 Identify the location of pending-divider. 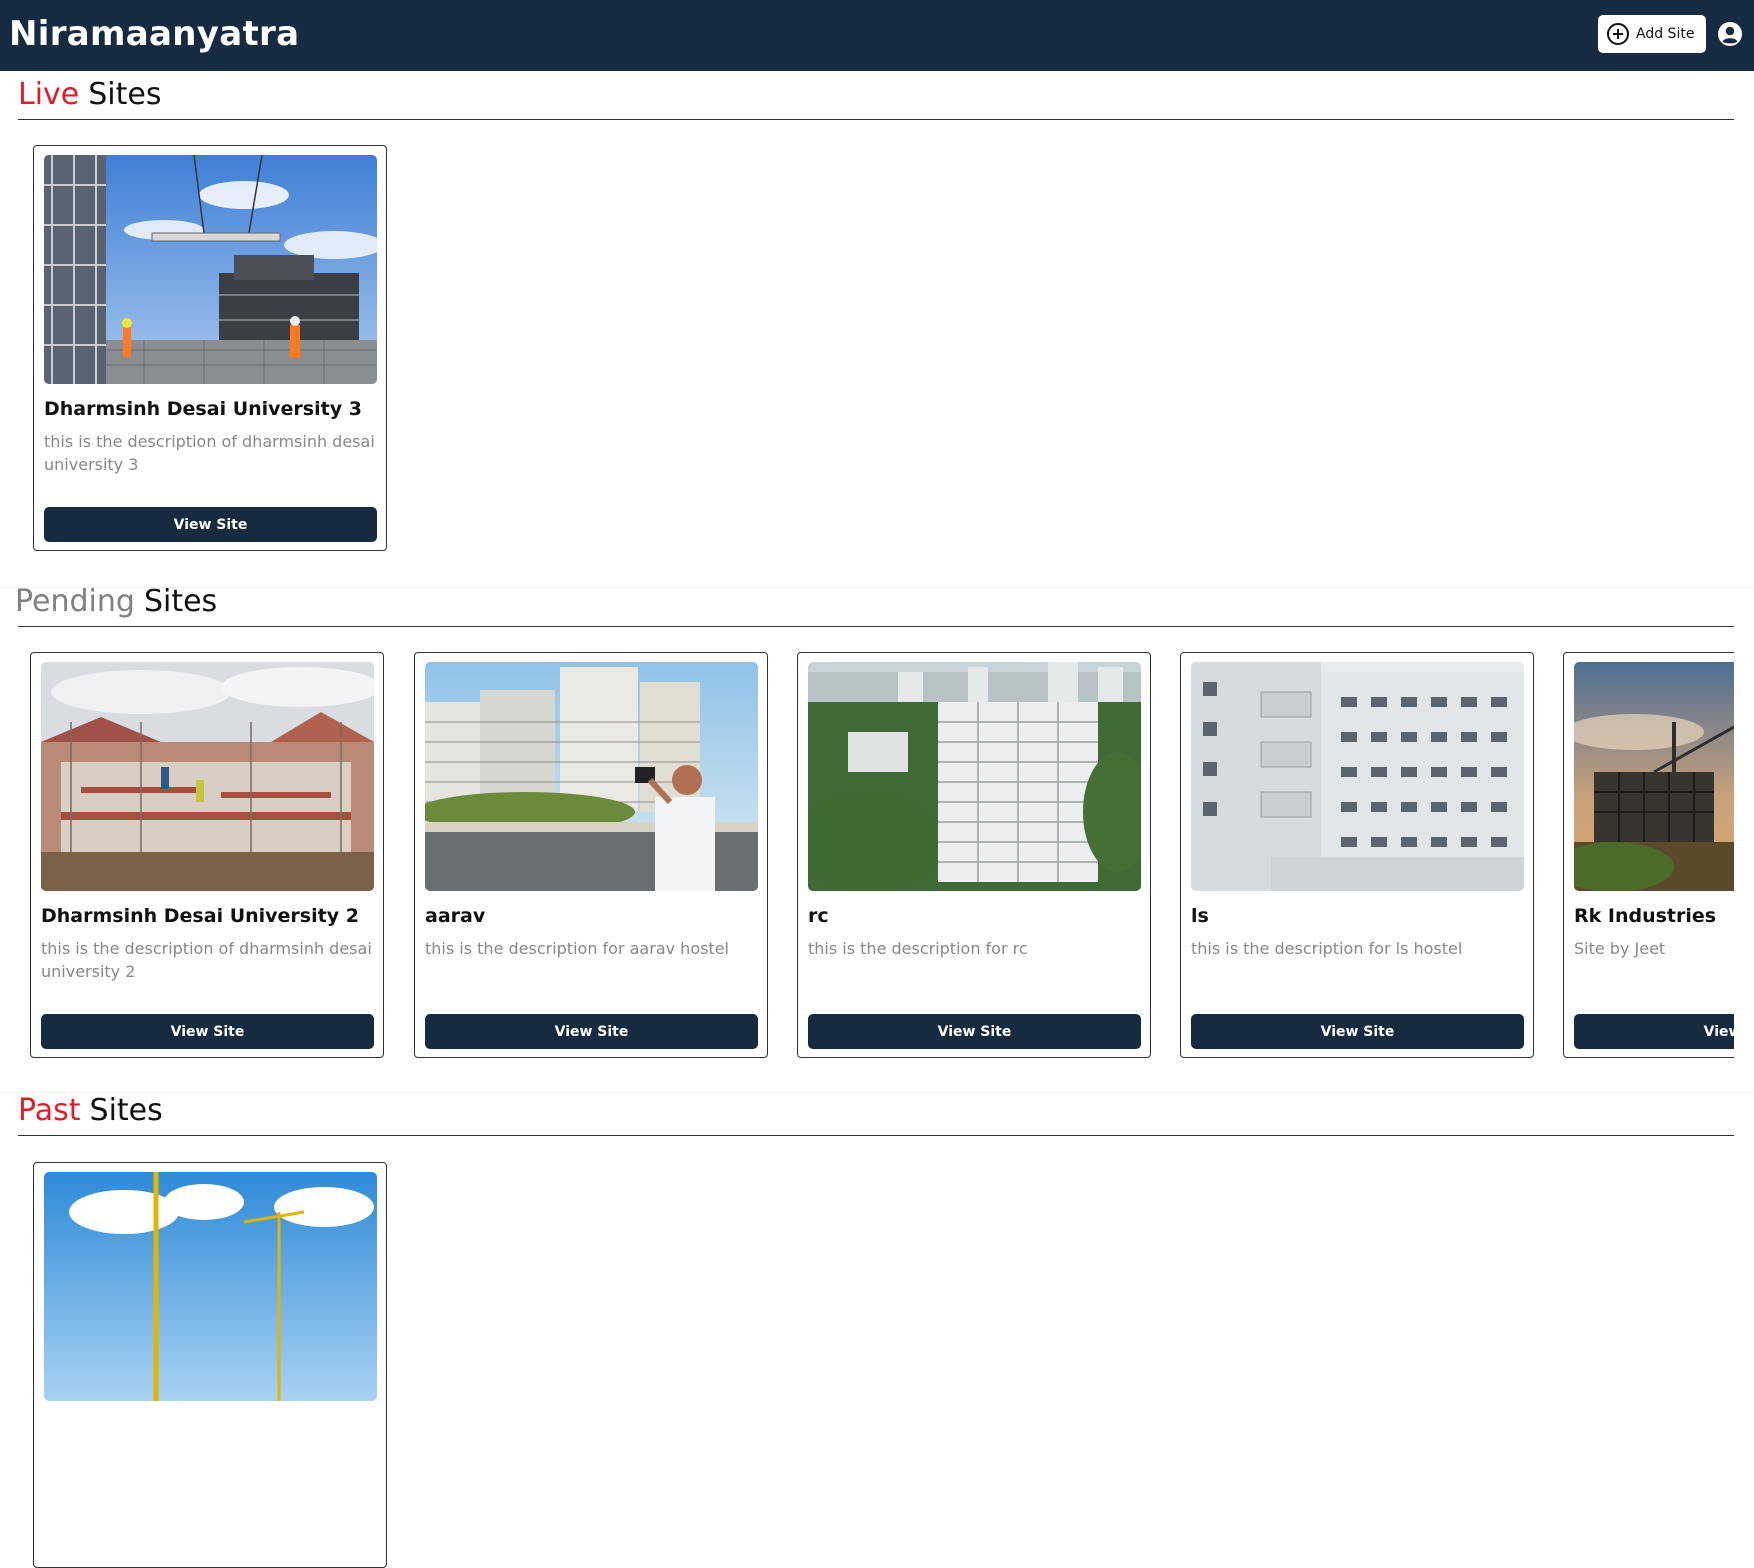
(876, 626).